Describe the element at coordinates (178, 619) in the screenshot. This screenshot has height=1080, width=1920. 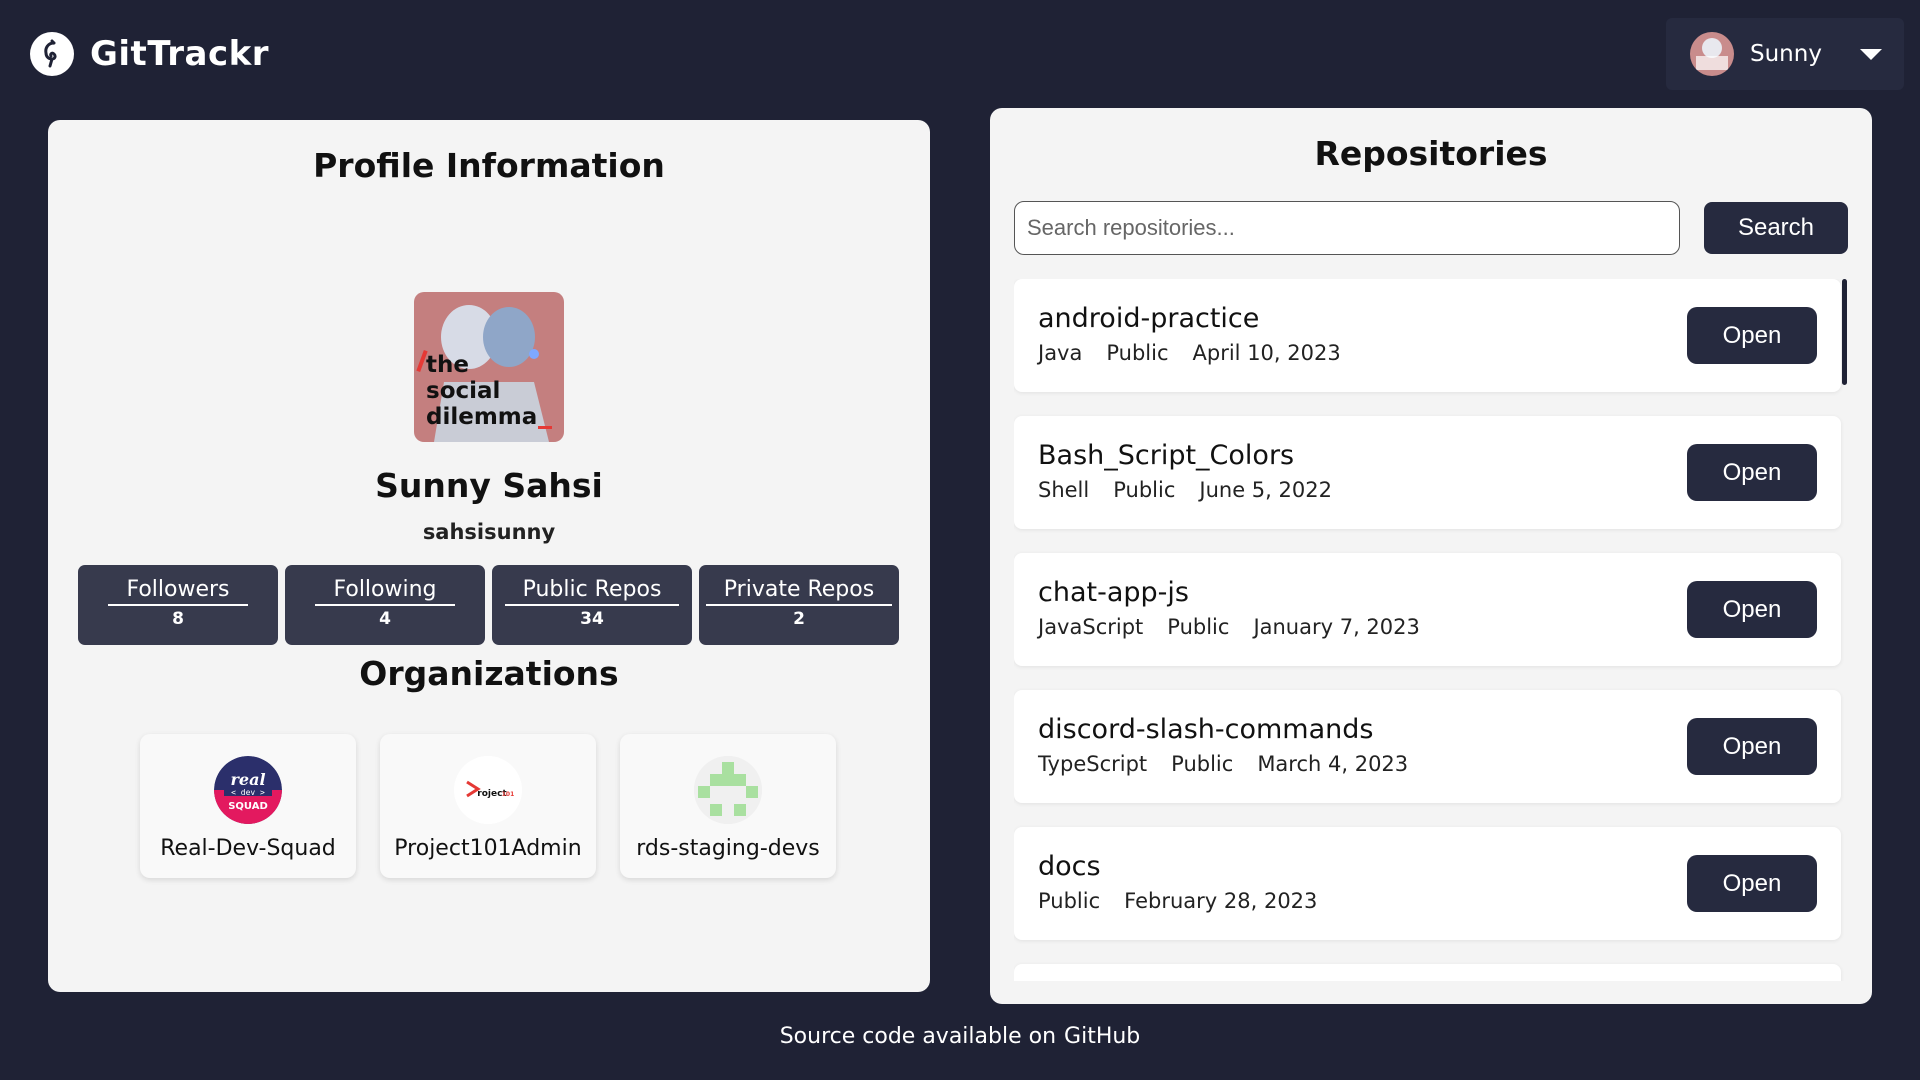
I see `stat-value: 8` at that location.